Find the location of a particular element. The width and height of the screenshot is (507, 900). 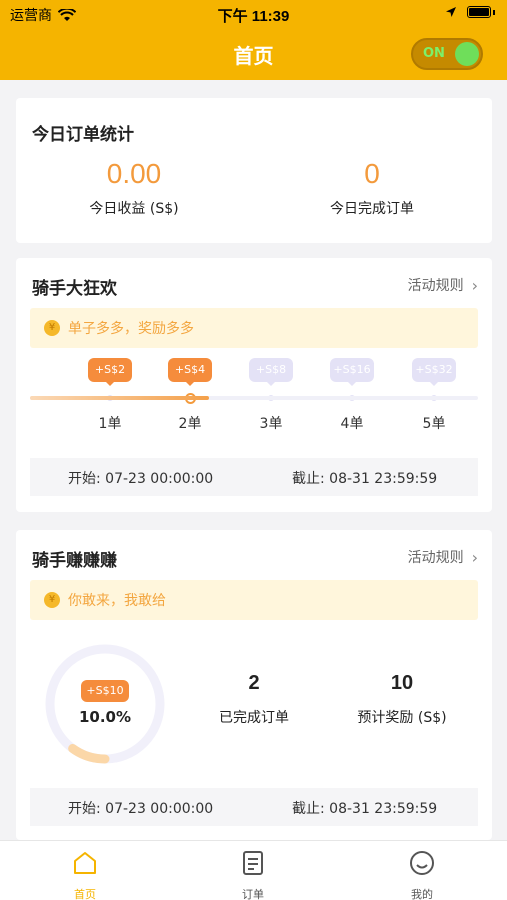

earn-rules-label: 活动规则 is located at coordinates (435, 558).